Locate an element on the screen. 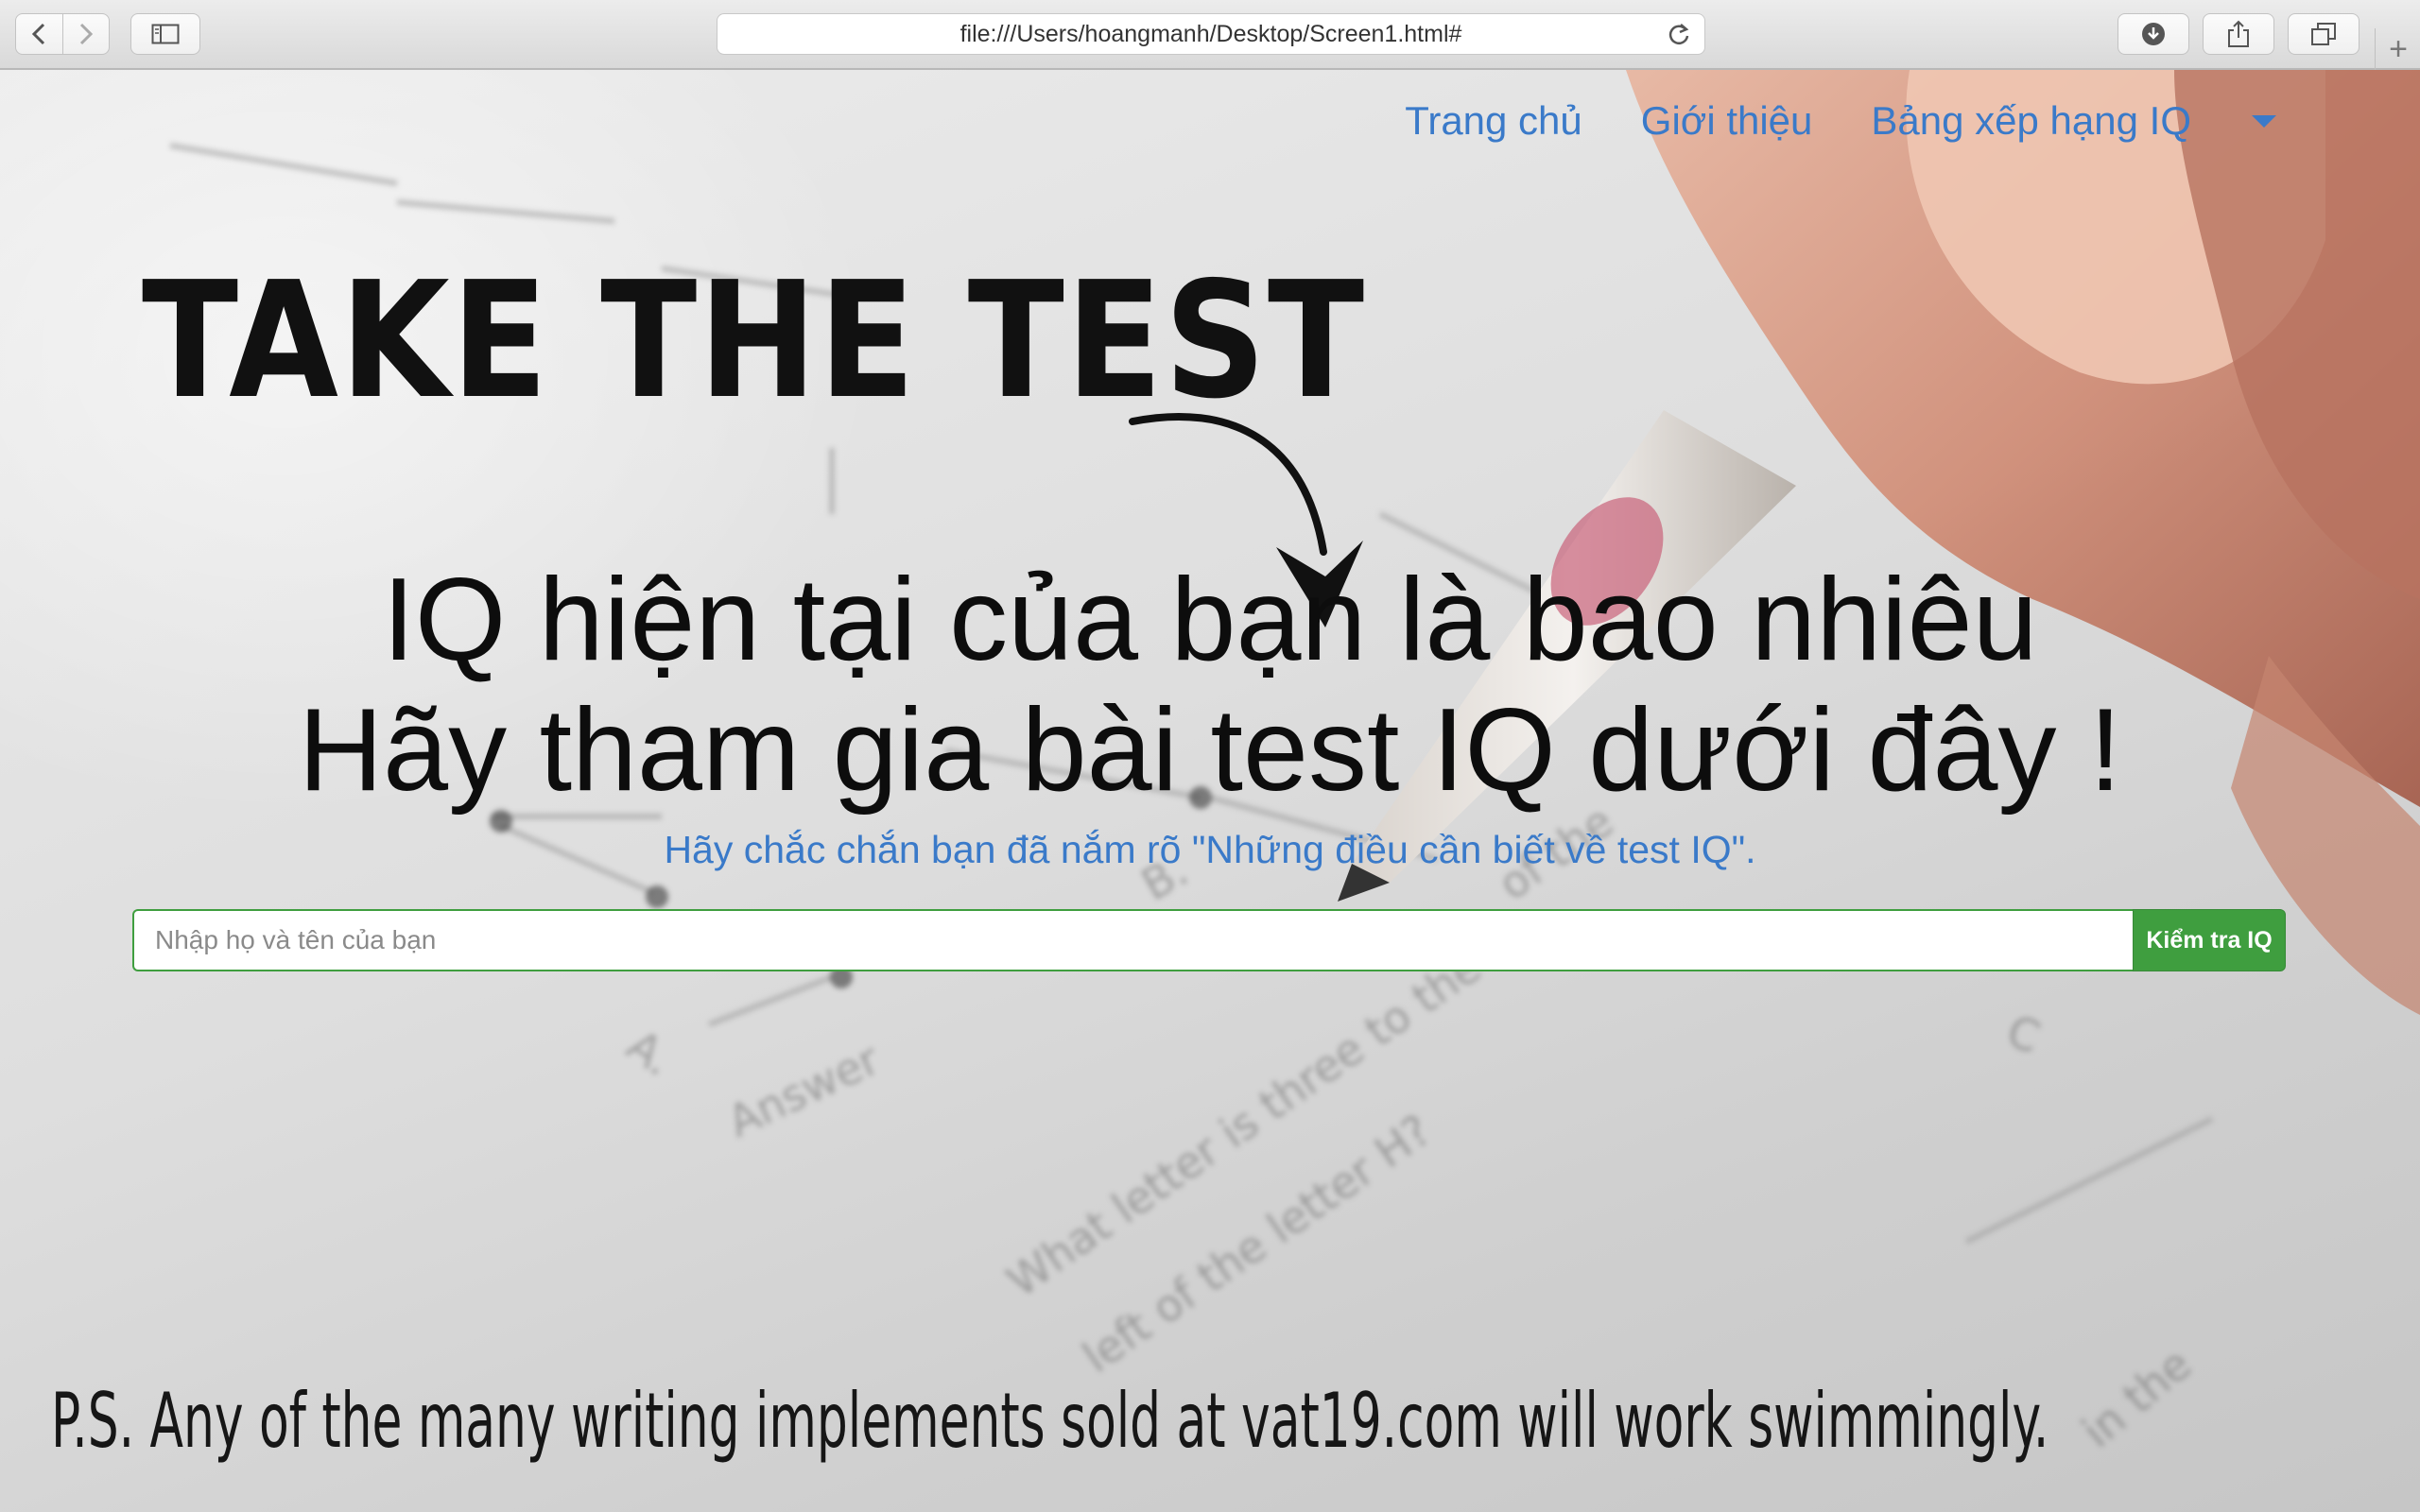 The image size is (2420, 1512). forward-button is located at coordinates (85, 34).